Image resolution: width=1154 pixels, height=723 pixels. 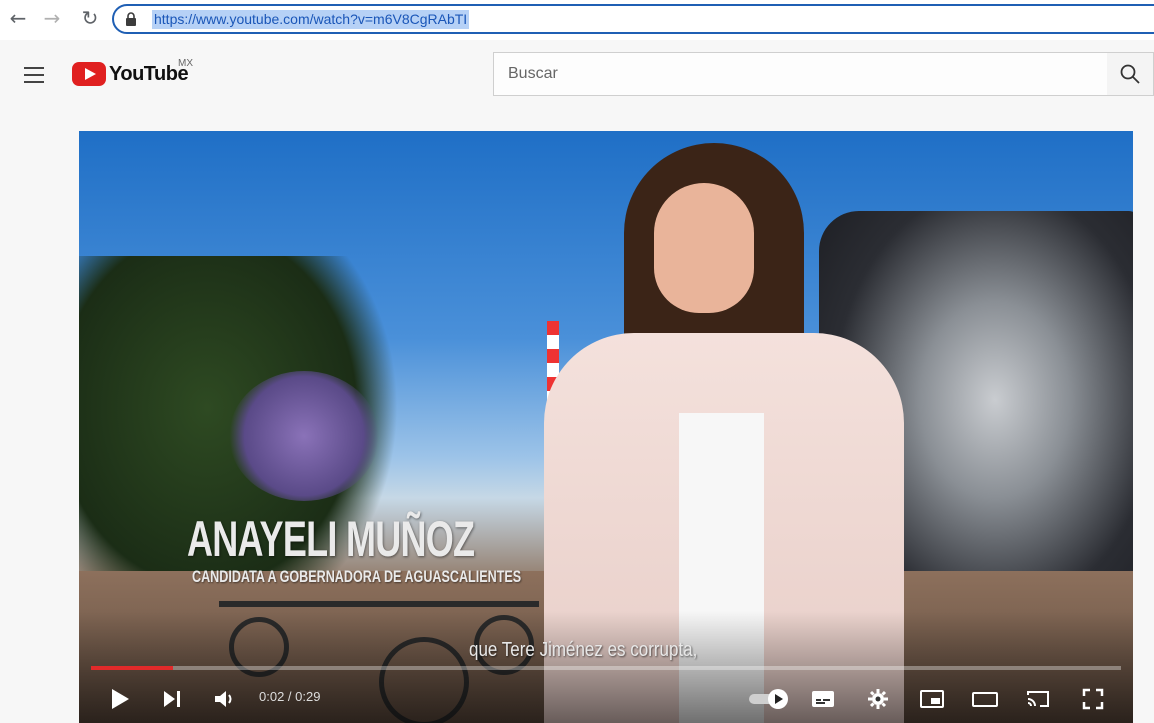 I want to click on volume-icon, so click(x=223, y=699).